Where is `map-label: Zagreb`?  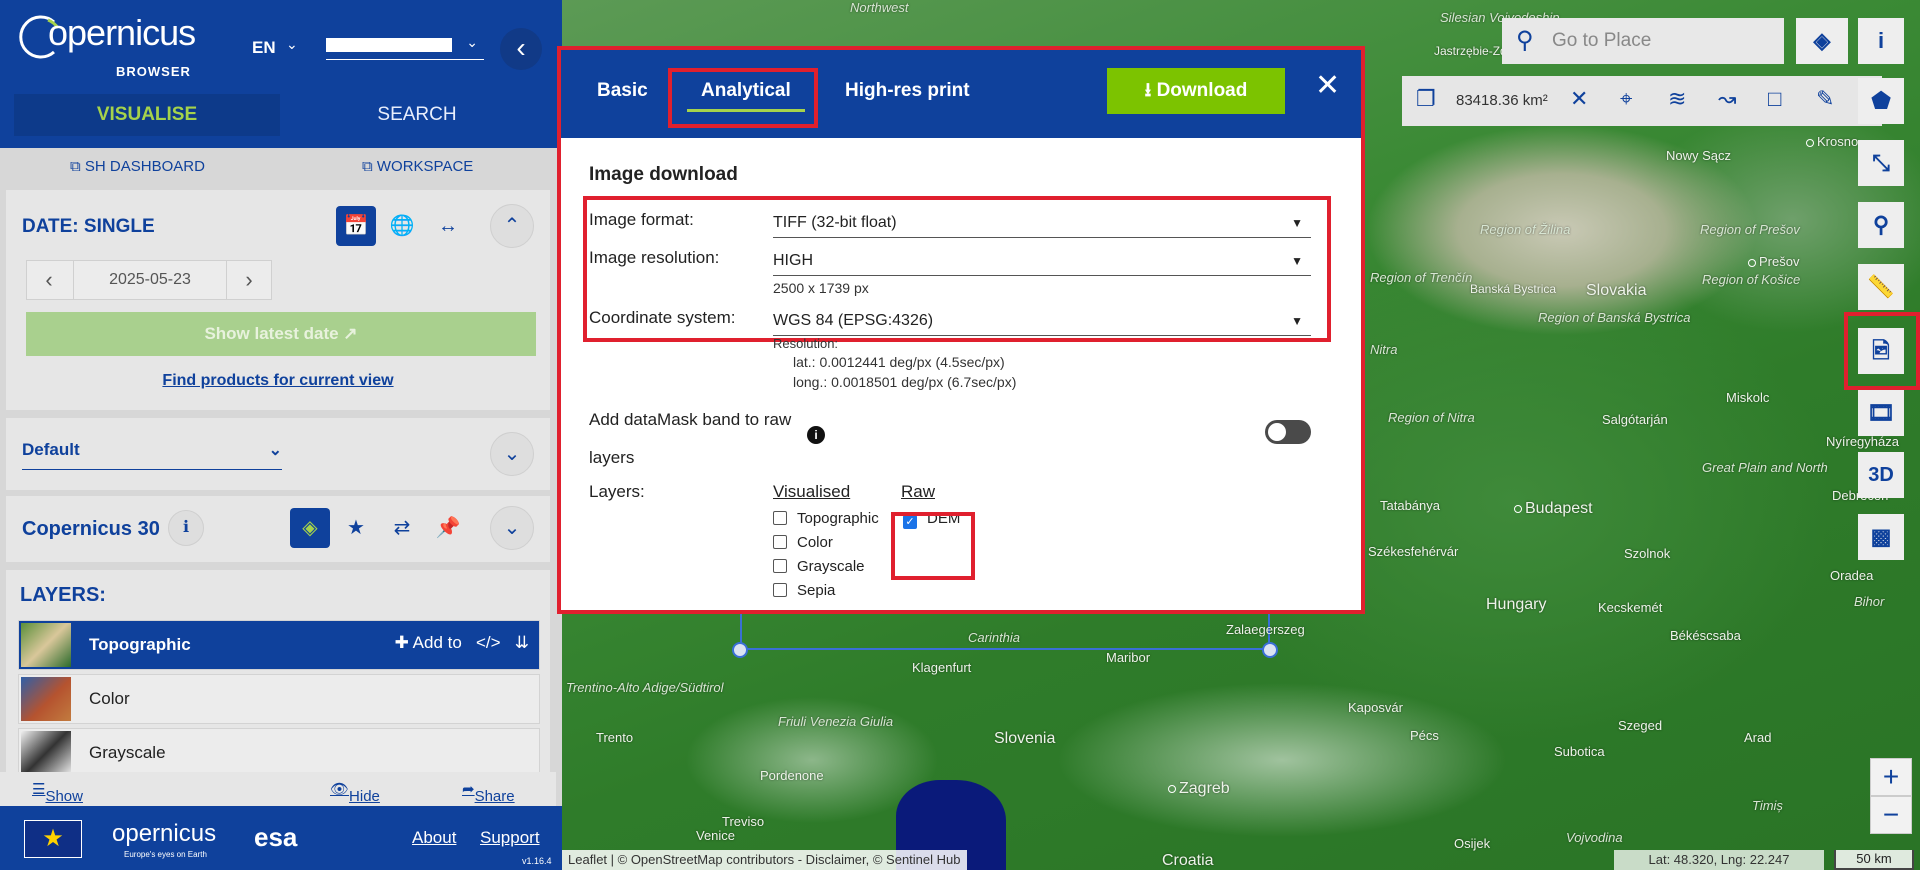 map-label: Zagreb is located at coordinates (1199, 789).